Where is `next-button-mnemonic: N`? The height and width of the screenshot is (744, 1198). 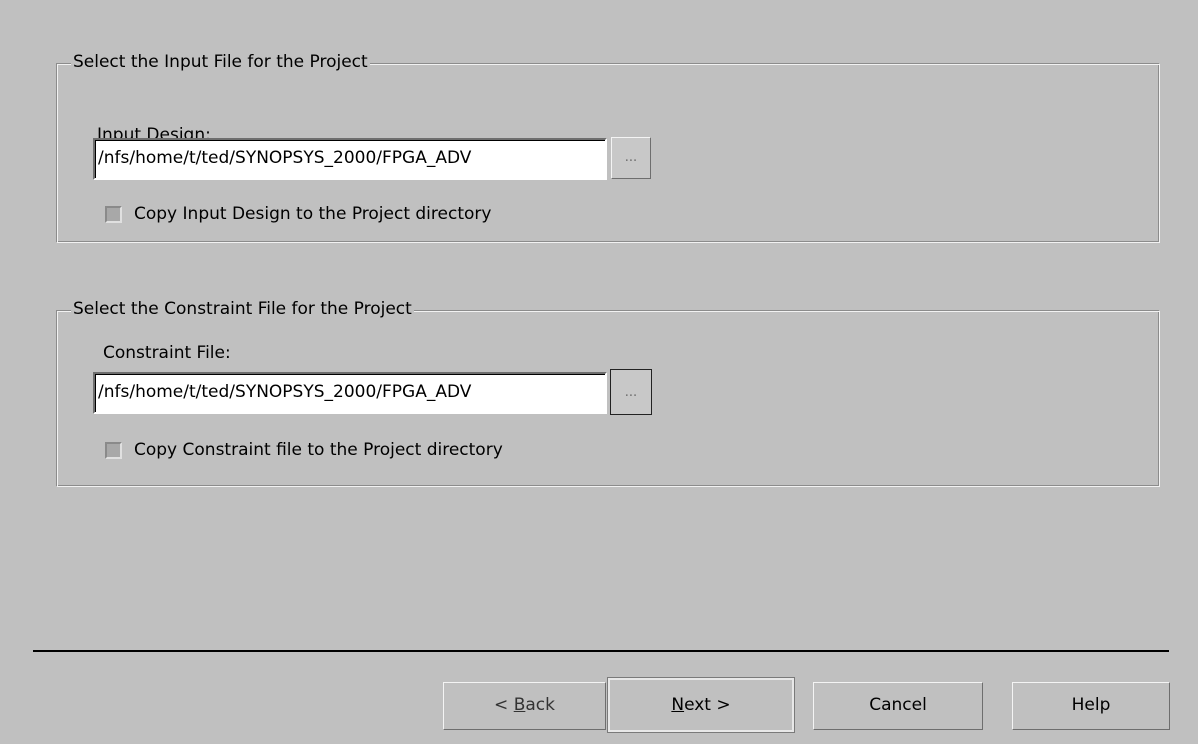
next-button-mnemonic: N is located at coordinates (678, 705).